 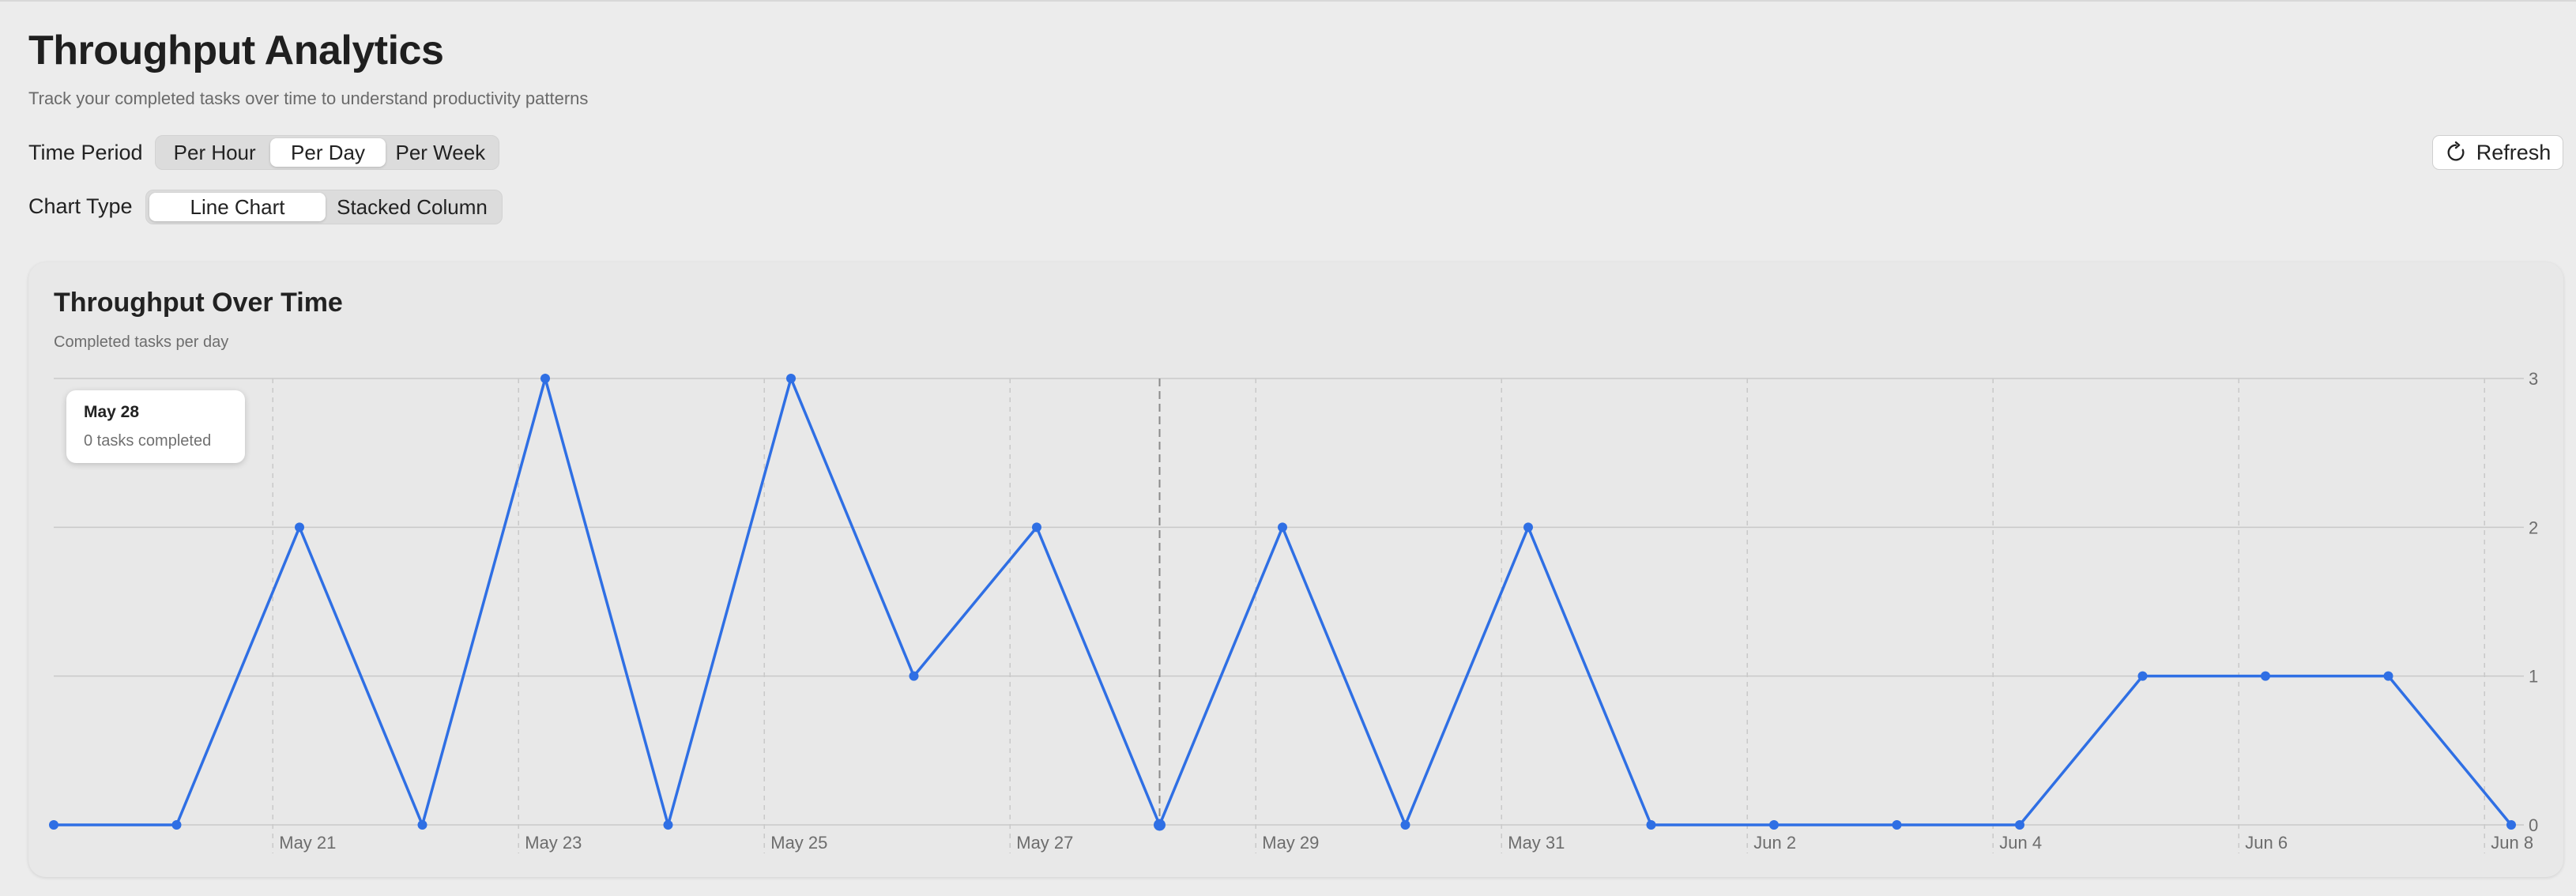 I want to click on highlighted-data-point, so click(x=1160, y=825).